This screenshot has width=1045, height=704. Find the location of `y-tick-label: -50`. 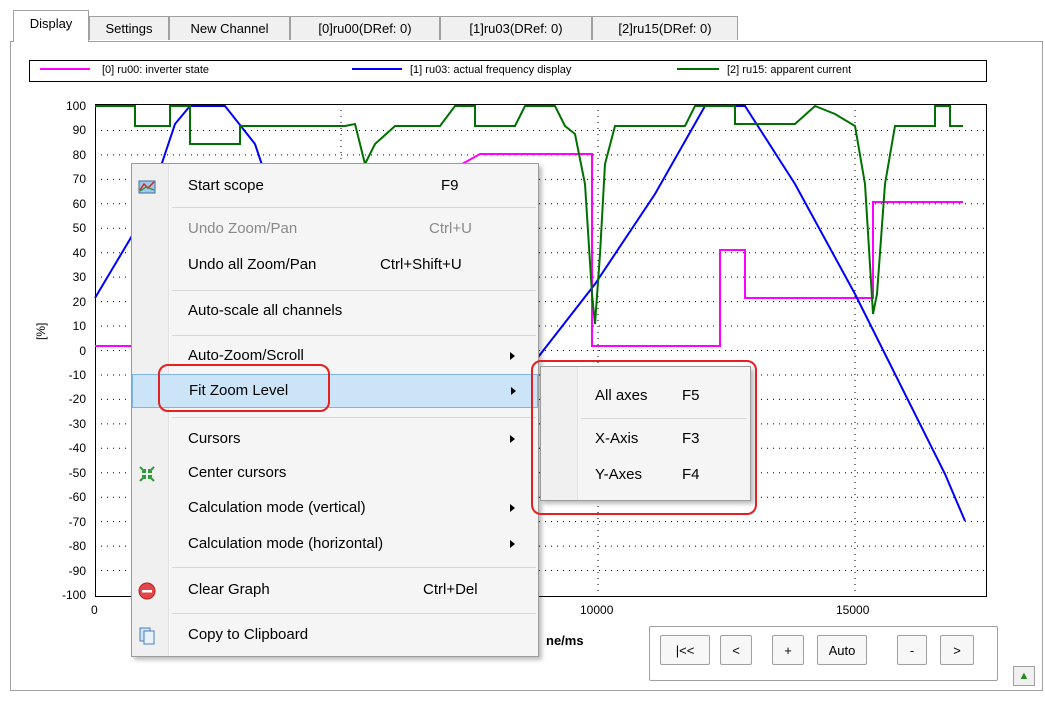

y-tick-label: -50 is located at coordinates (77, 472).